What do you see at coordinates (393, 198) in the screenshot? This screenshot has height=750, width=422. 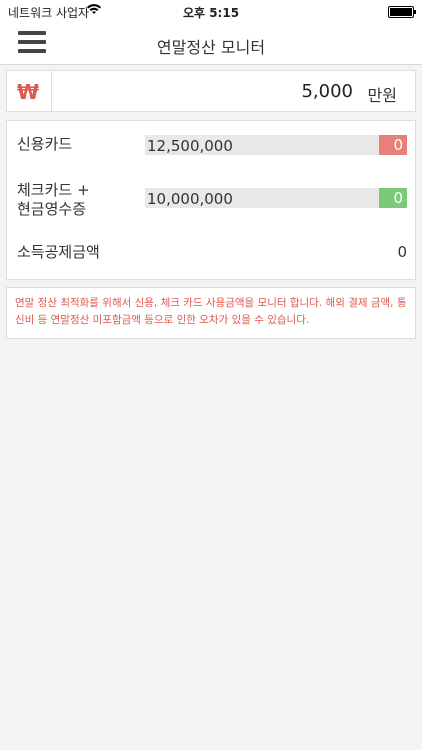 I see `check-card-badge: 0` at bounding box center [393, 198].